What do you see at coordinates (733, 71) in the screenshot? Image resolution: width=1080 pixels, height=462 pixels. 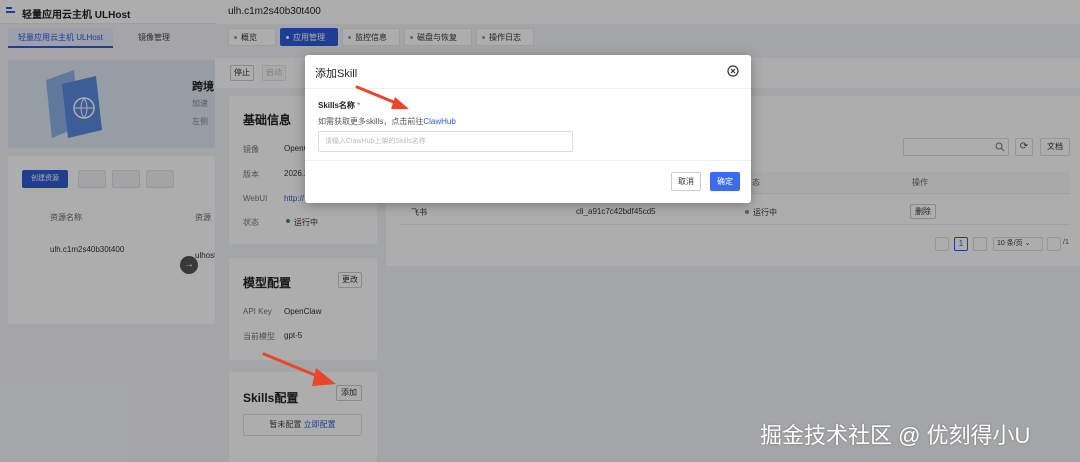 I see `close-icon` at bounding box center [733, 71].